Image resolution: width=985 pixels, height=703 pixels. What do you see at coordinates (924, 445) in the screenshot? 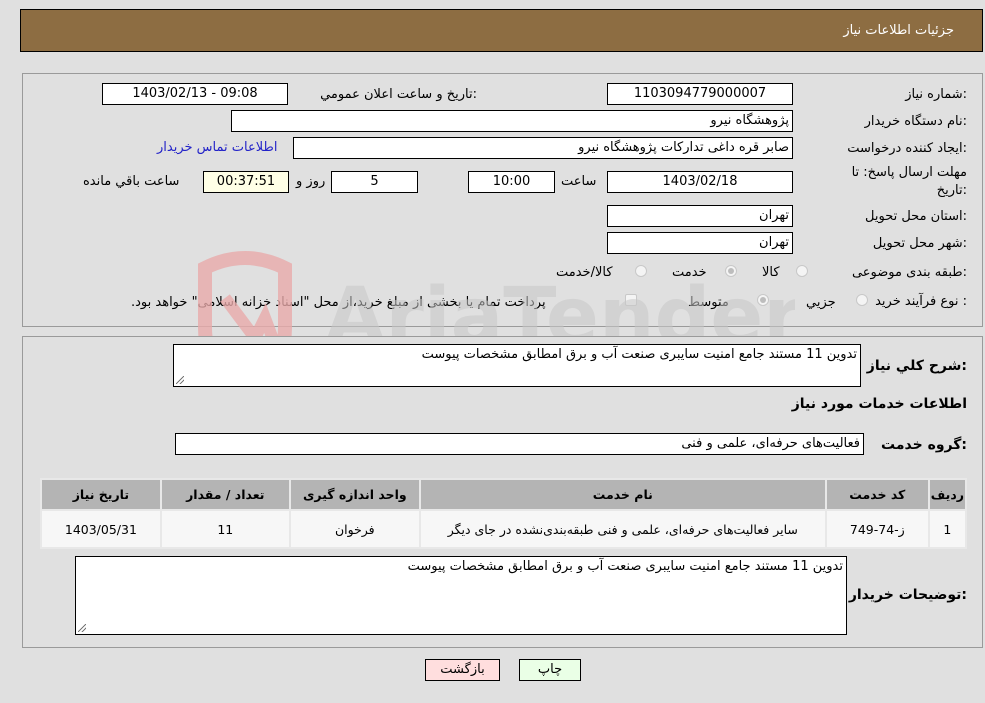
I see `service-group-label: گروه خدمت:` at bounding box center [924, 445].